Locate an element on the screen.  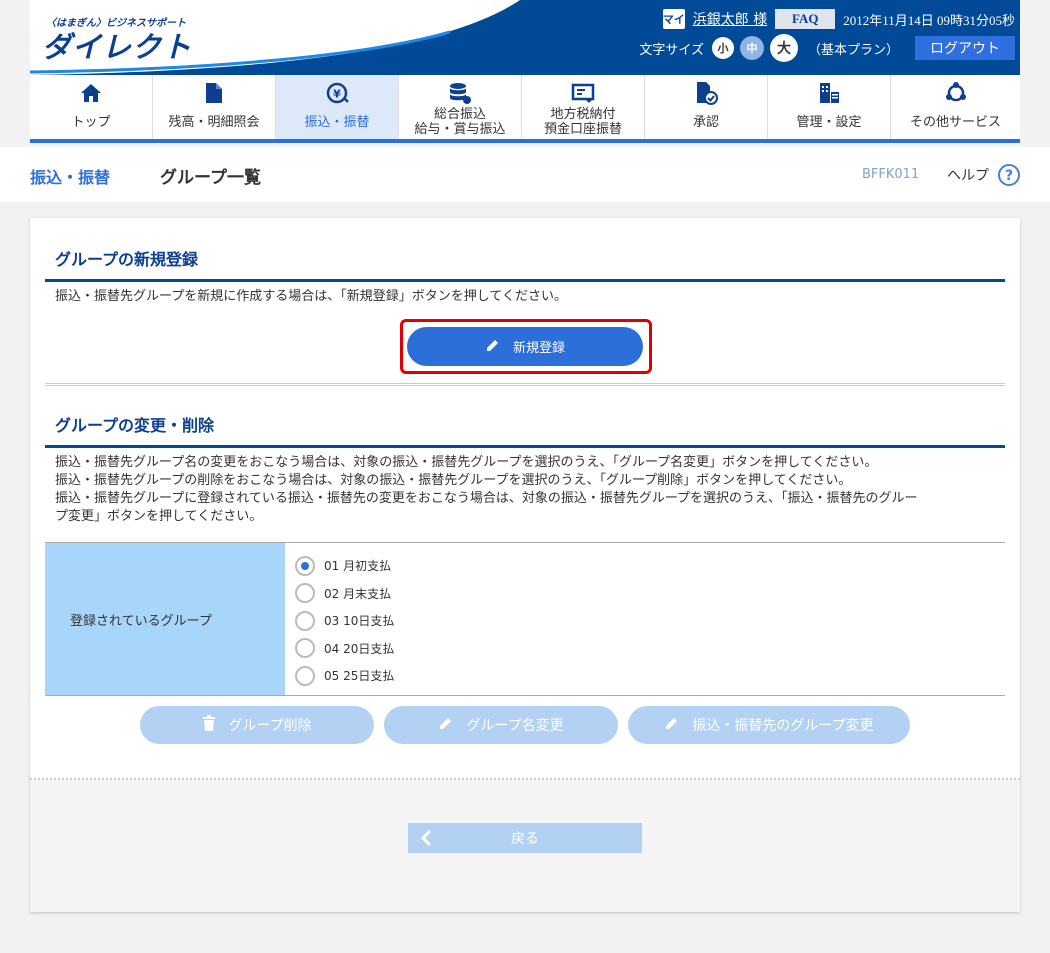
nav-item-bulk-transfer: 総合振込 給与・賞与振込 is located at coordinates (460, 107).